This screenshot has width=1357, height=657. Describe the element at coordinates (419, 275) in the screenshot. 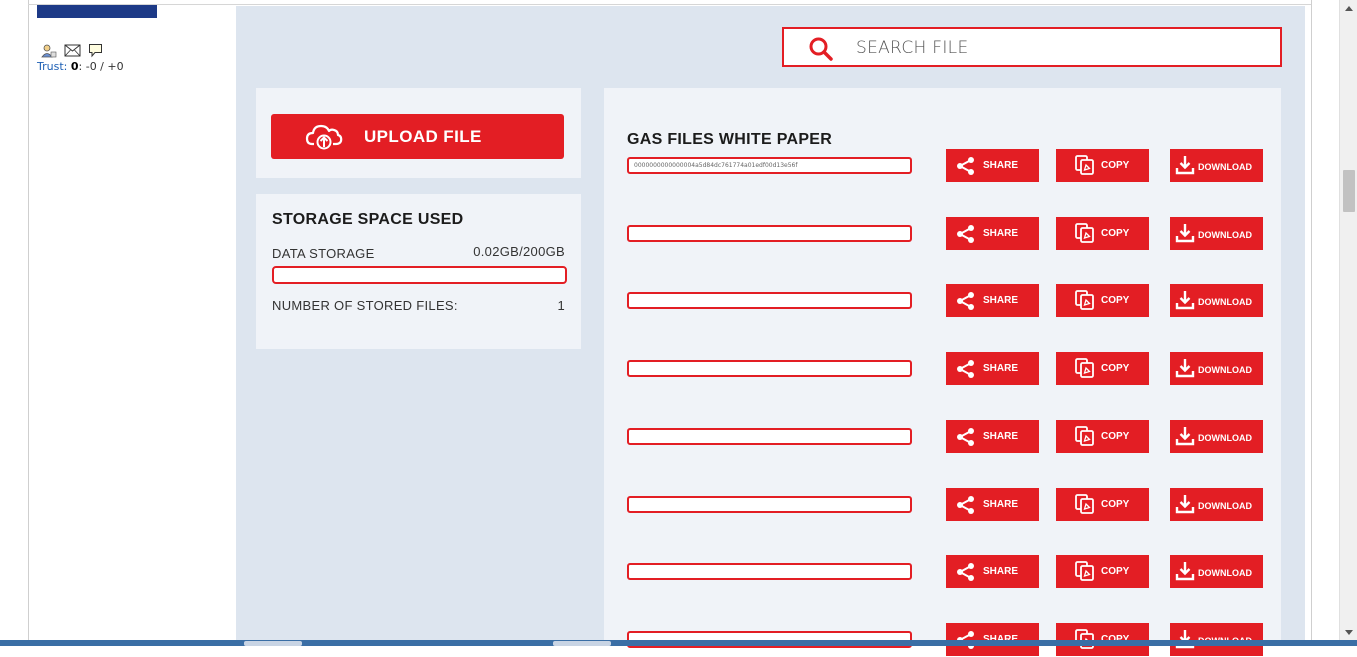

I see `storage-progress-bar` at that location.